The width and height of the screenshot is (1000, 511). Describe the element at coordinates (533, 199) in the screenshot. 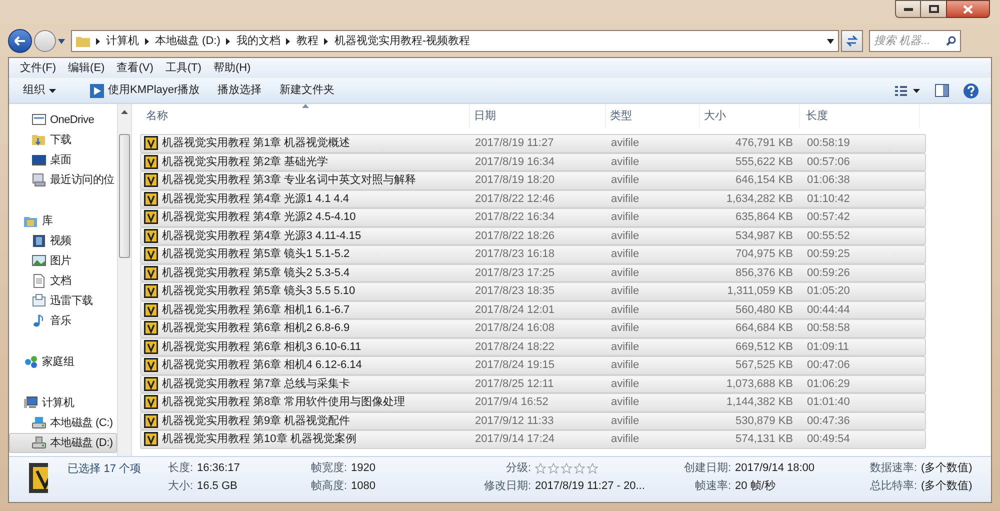

I see `file-row: 机器视觉实用教程 第4章 光源1 4.1 4.4 2017/8/22 12:46 avifile 1,634,282 KB 01:10:42` at that location.